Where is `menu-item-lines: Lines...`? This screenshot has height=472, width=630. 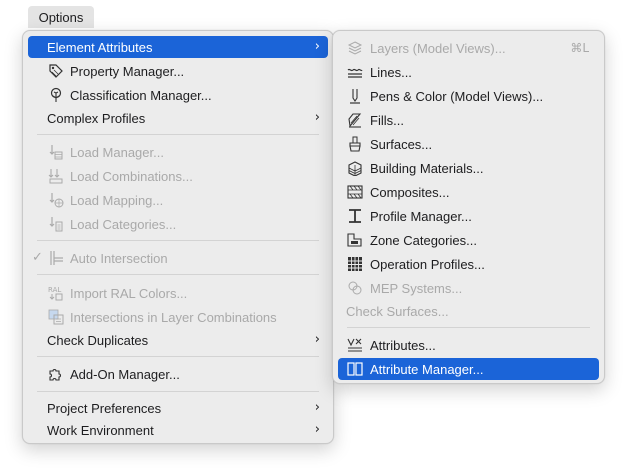 menu-item-lines: Lines... is located at coordinates (468, 72).